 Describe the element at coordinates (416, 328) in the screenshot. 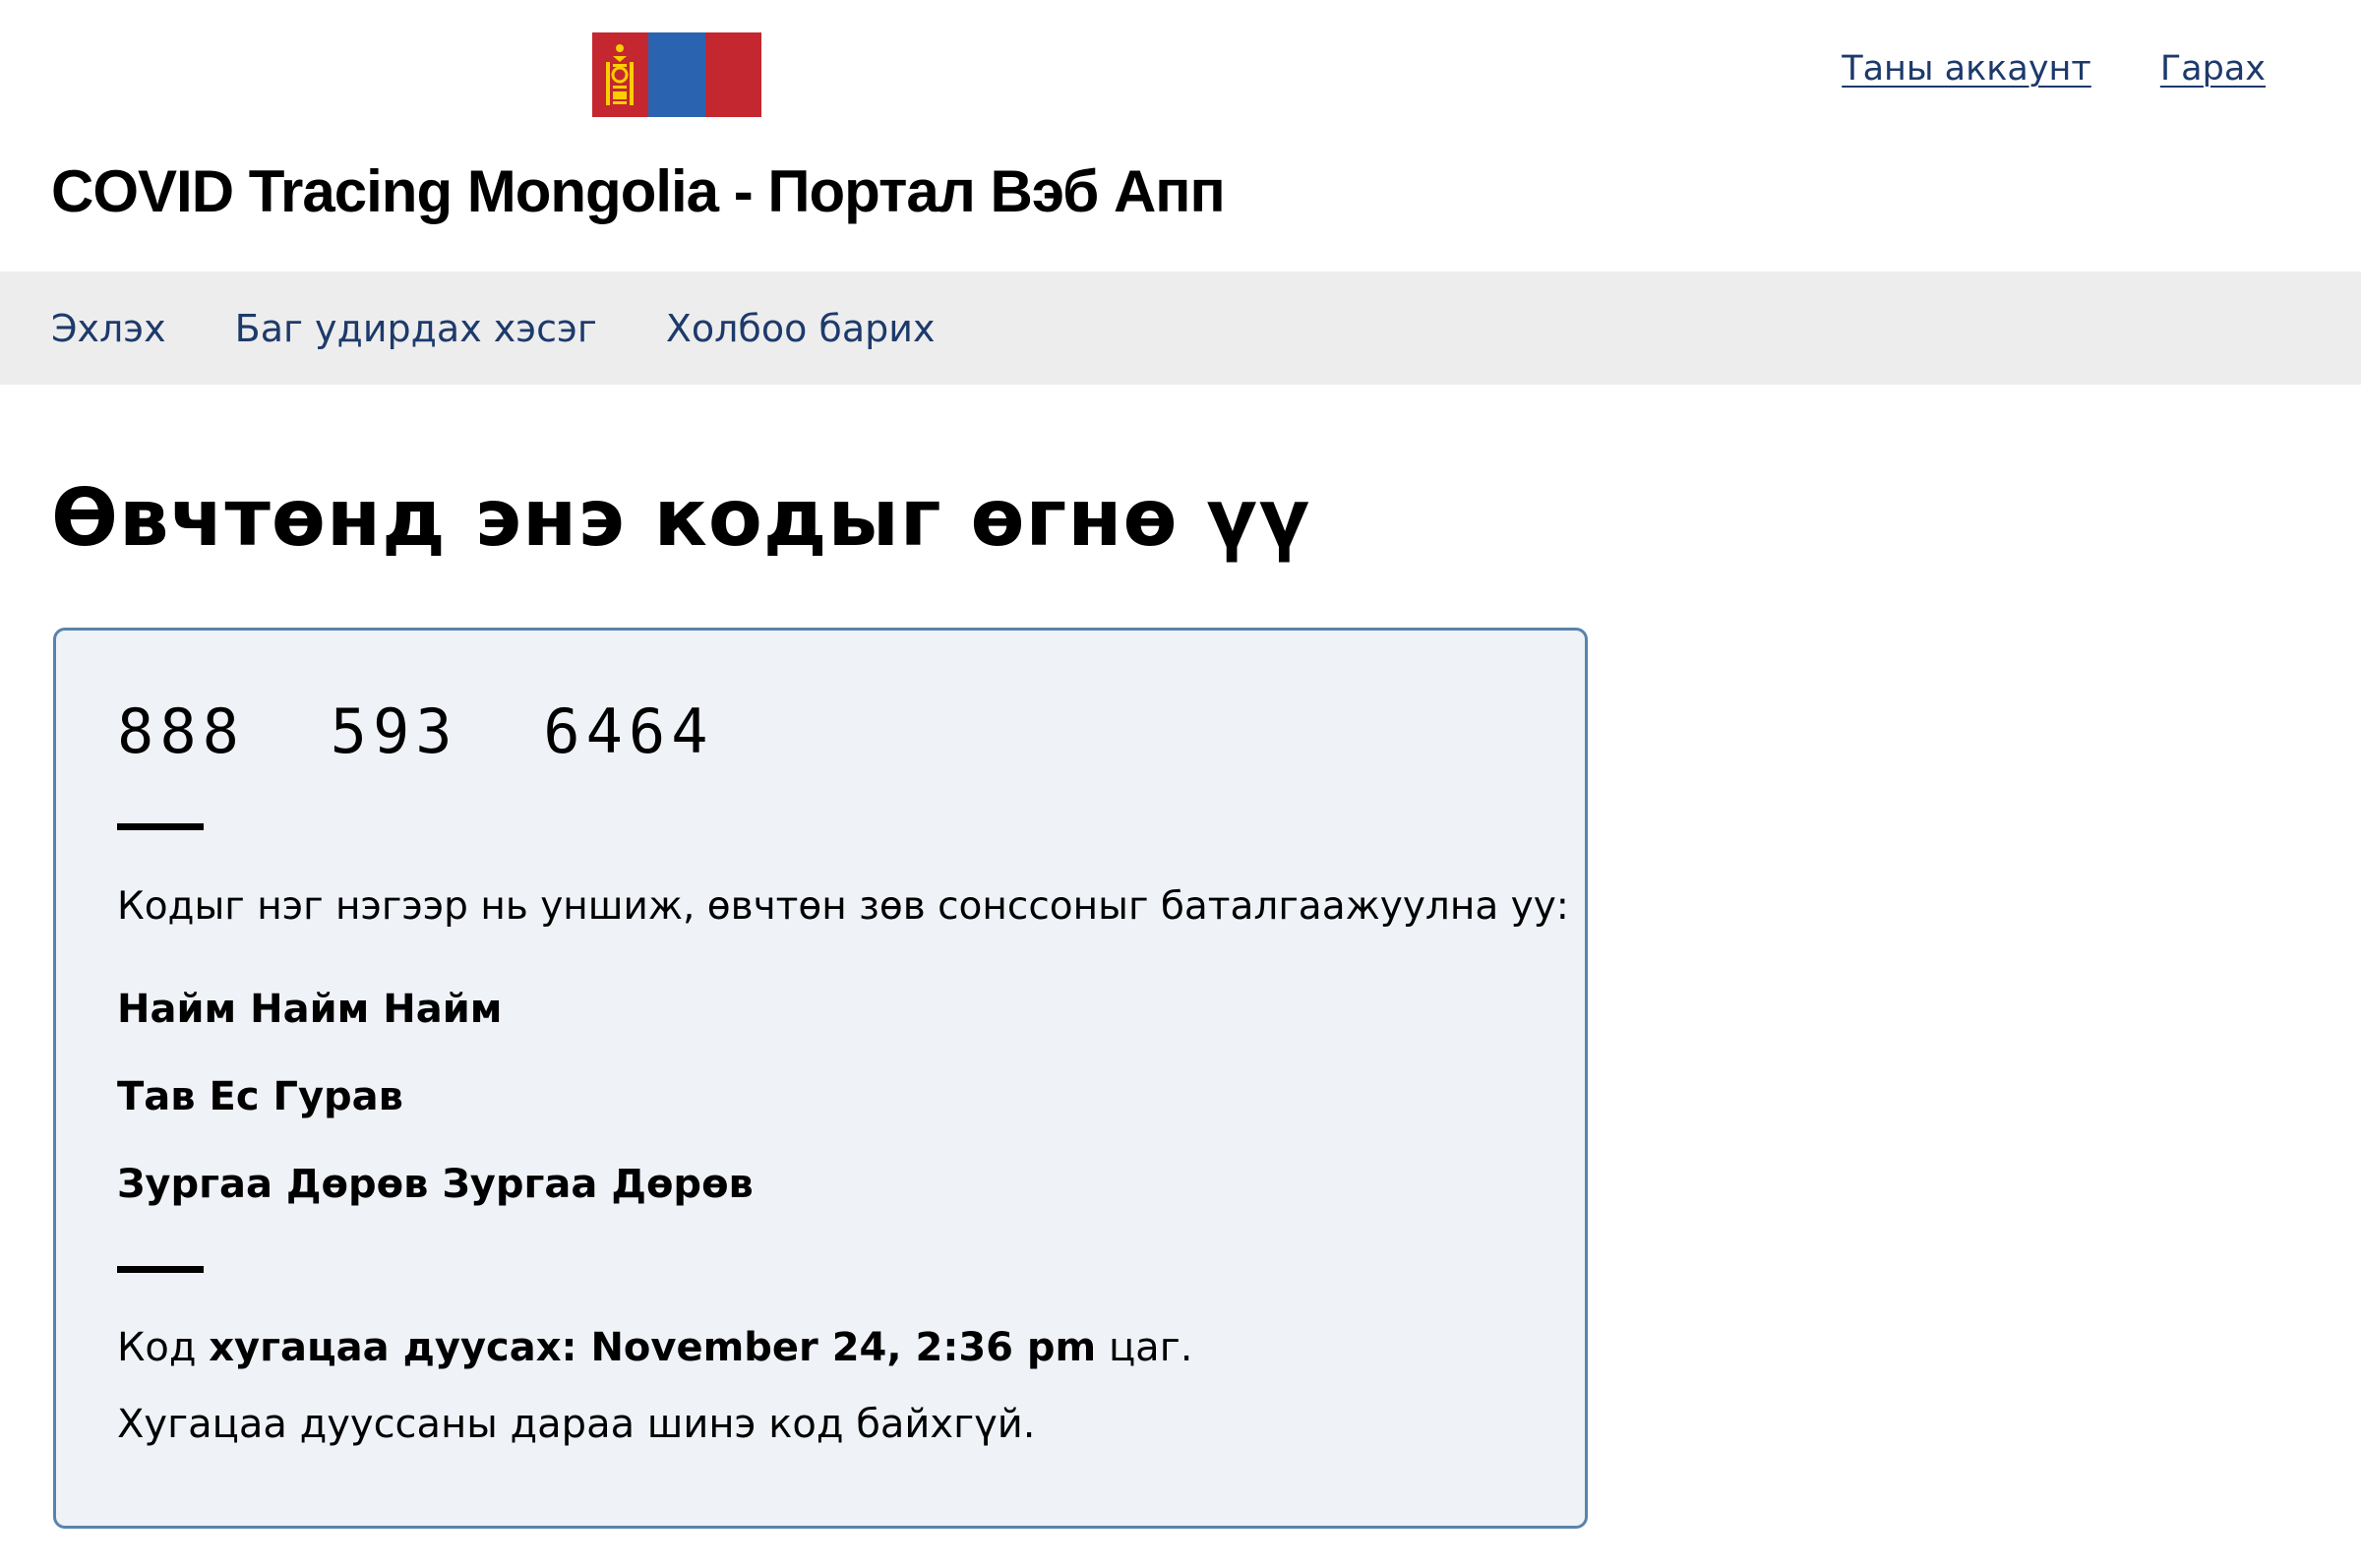

I see `nav-item-team-management: Баг удирдах хэсэг` at that location.